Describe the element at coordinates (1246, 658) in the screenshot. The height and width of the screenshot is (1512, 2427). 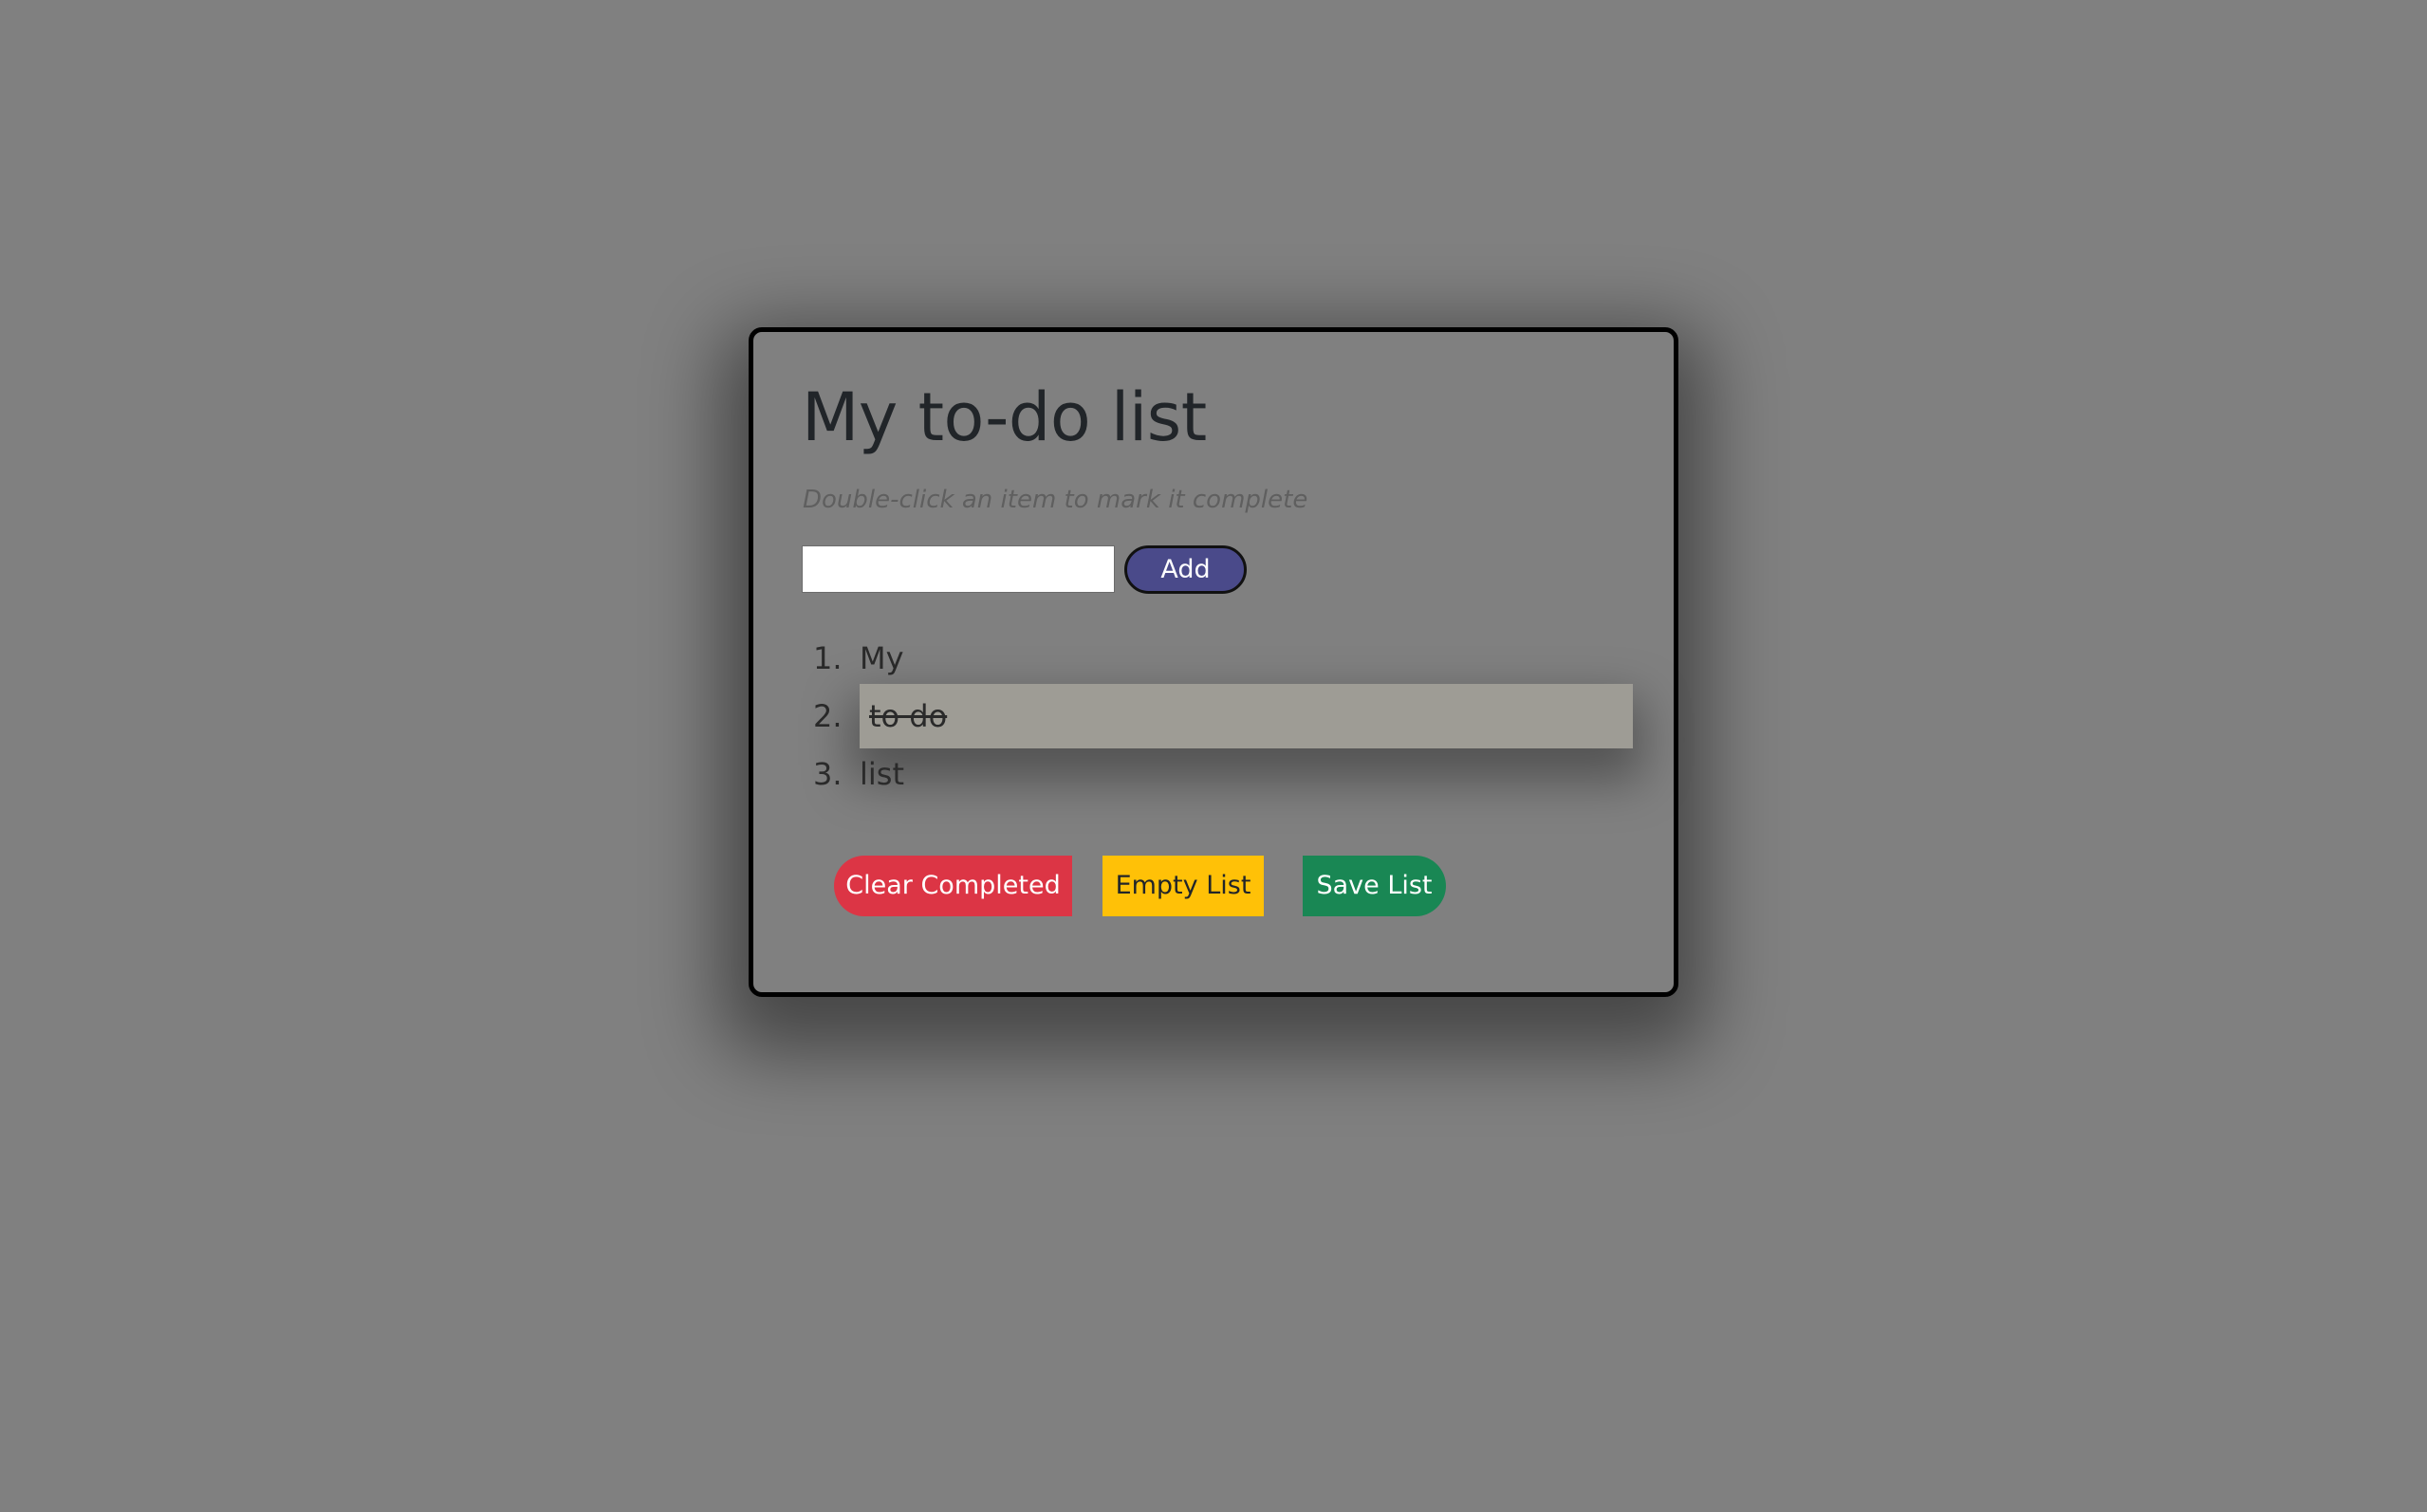
I see `list-item-text: My` at that location.